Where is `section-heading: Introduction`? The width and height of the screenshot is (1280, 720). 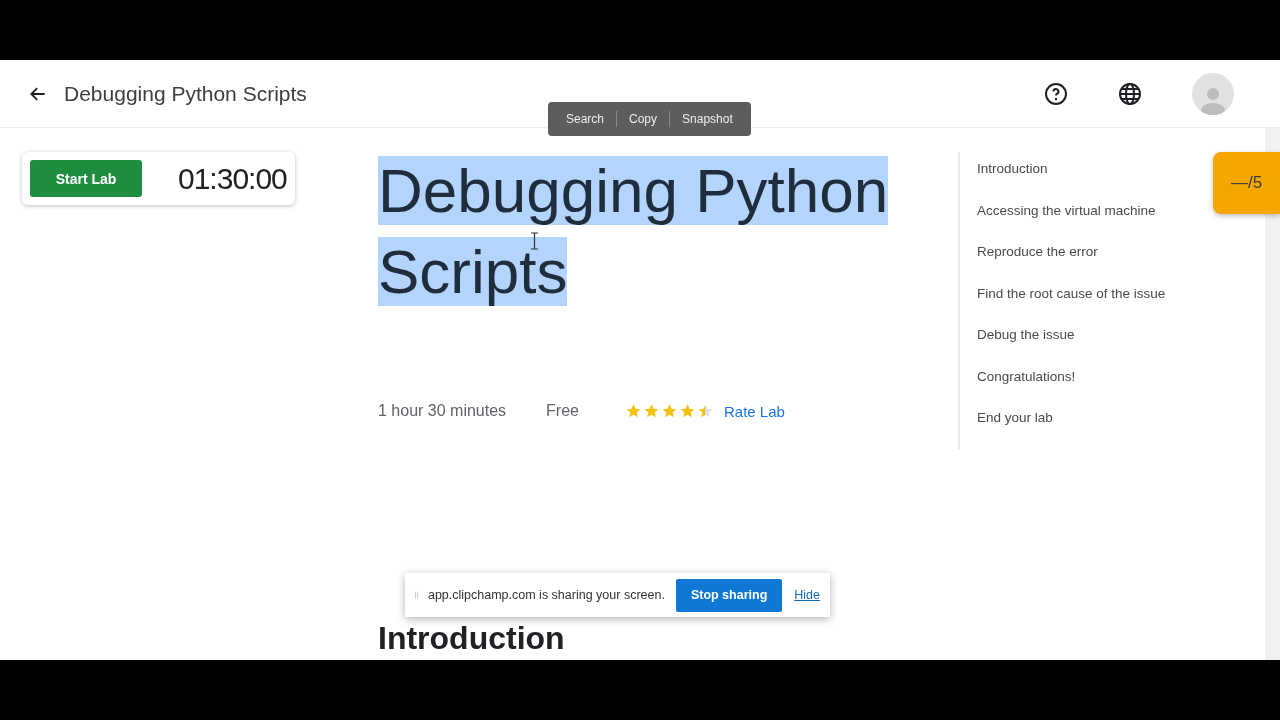 section-heading: Introduction is located at coordinates (472, 638).